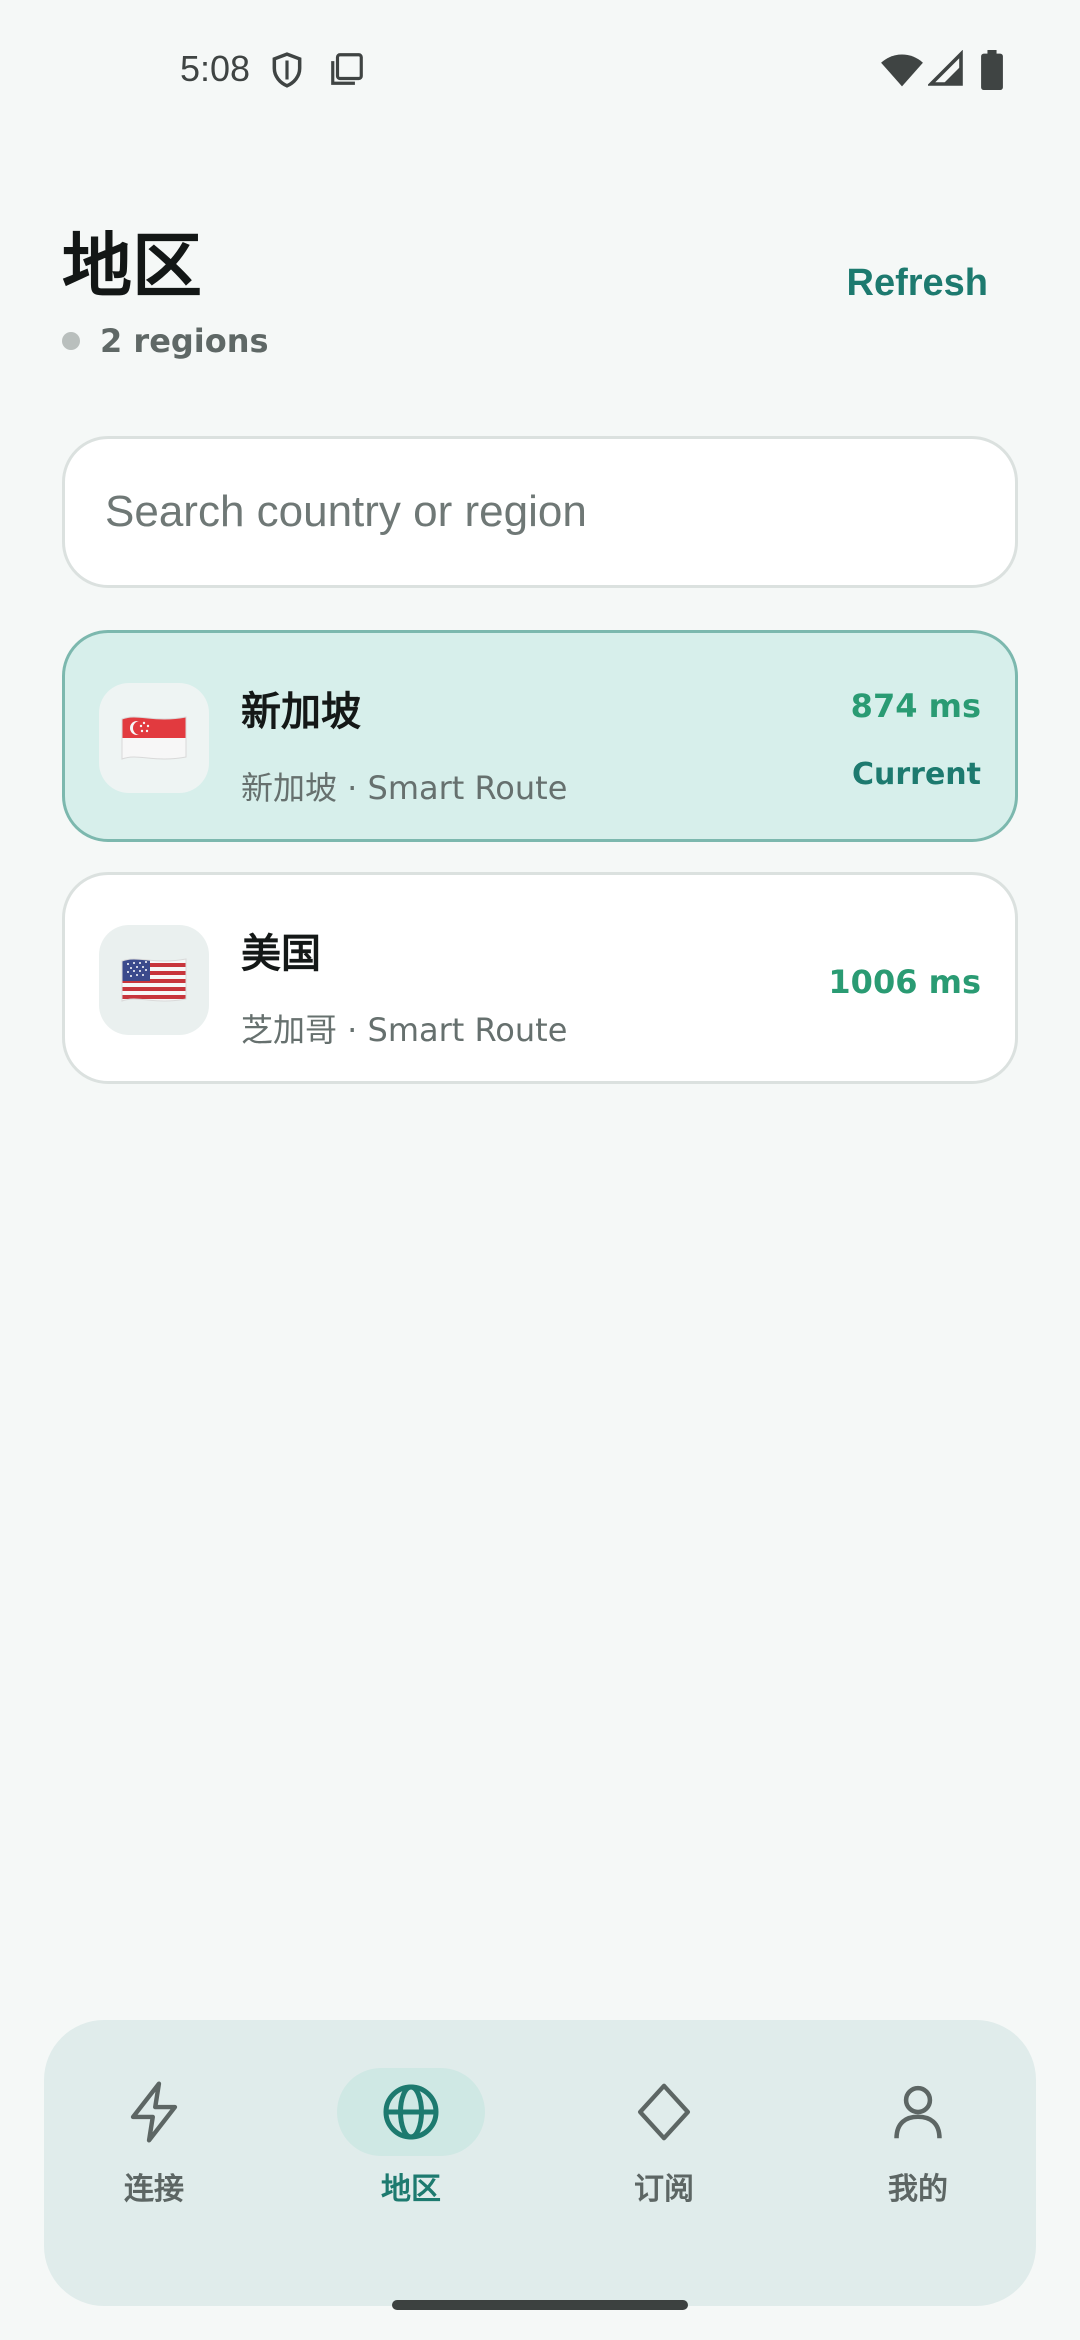 The image size is (1080, 2340). Describe the element at coordinates (215, 68) in the screenshot. I see `status-time: 5:08` at that location.